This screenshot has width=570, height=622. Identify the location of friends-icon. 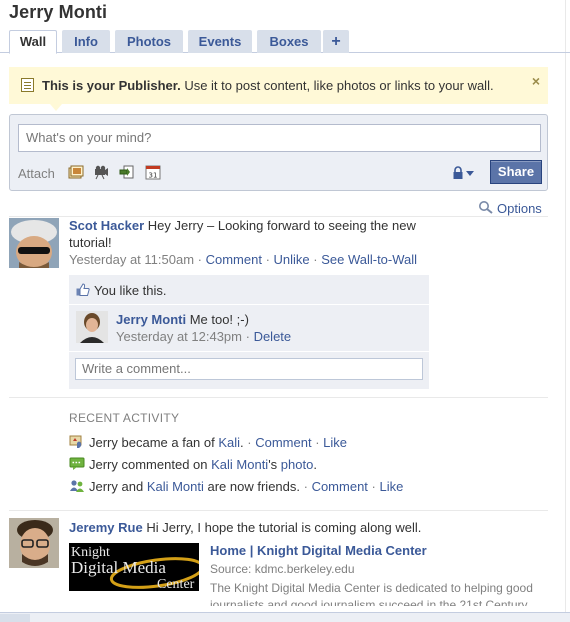
(77, 486).